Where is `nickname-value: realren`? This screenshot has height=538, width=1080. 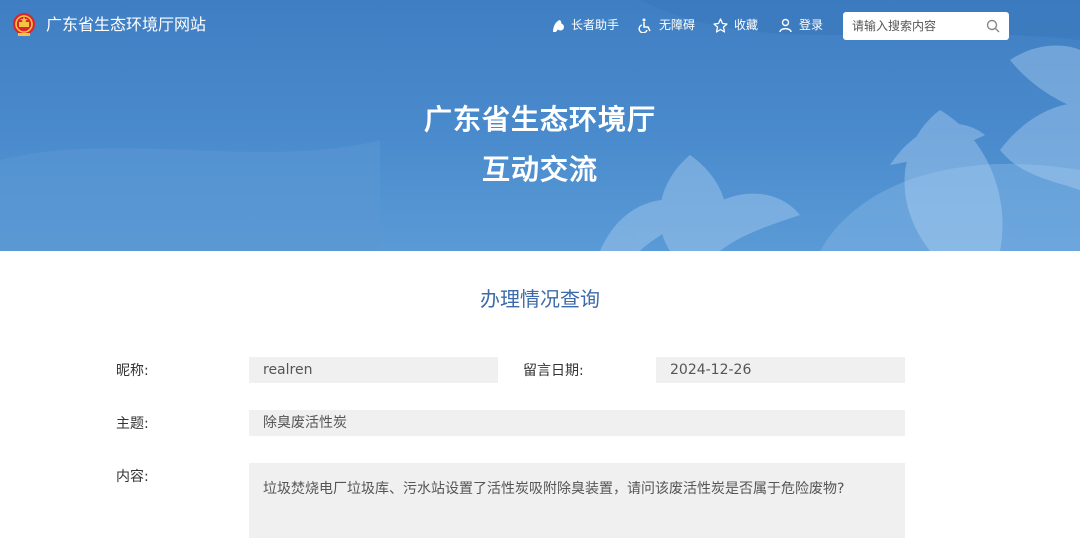 nickname-value: realren is located at coordinates (373, 370).